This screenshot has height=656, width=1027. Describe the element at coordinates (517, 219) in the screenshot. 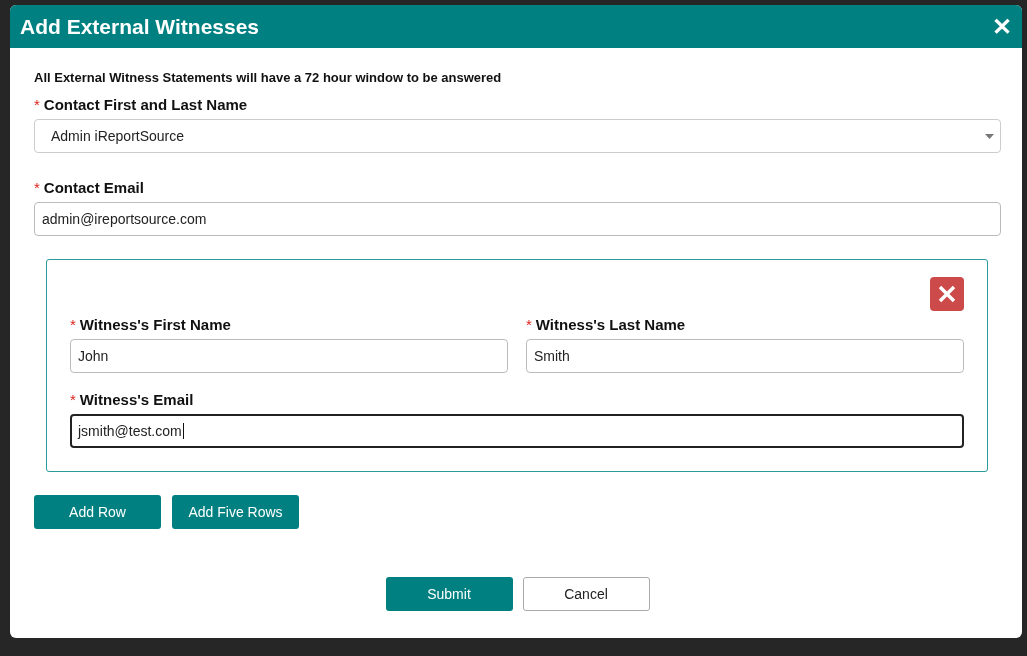

I see `contact-email-field: admin@ireportsource.com` at that location.